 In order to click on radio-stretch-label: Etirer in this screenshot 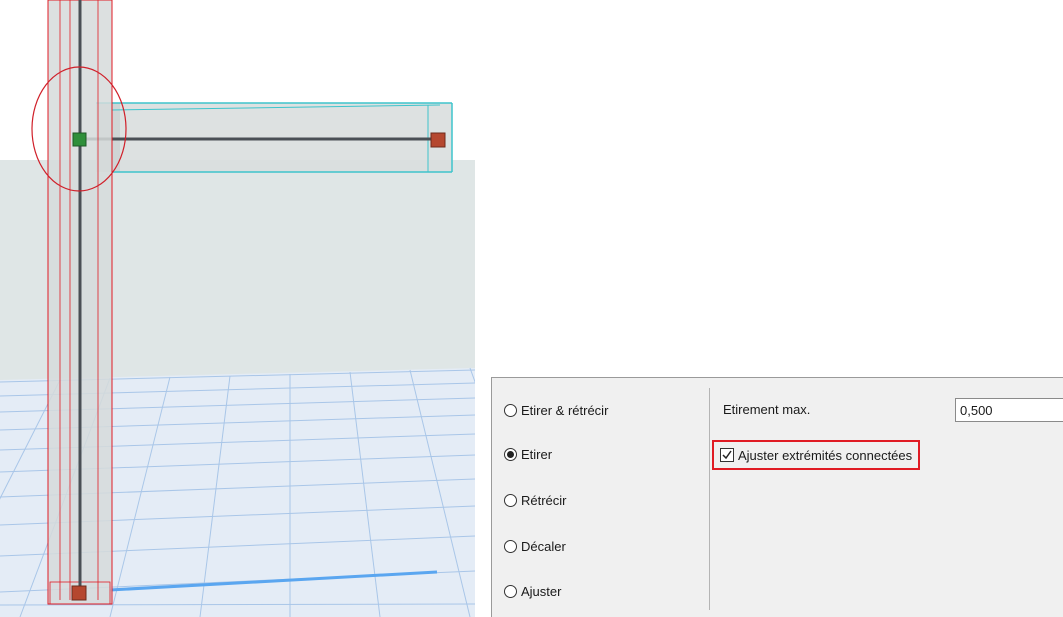, I will do `click(537, 454)`.